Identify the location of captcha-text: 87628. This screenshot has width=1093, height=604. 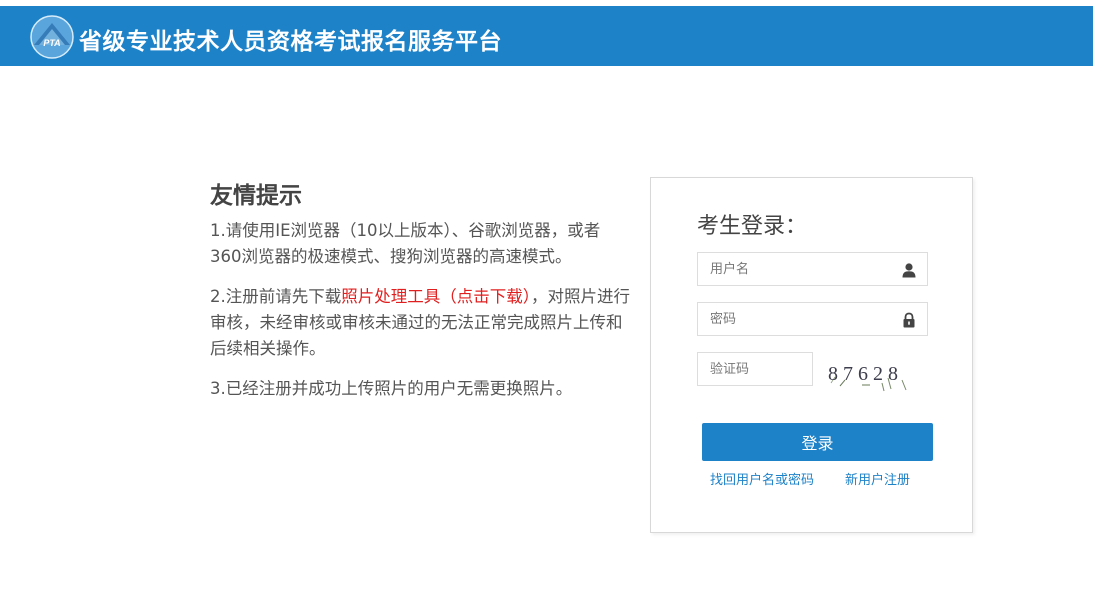
(865, 374).